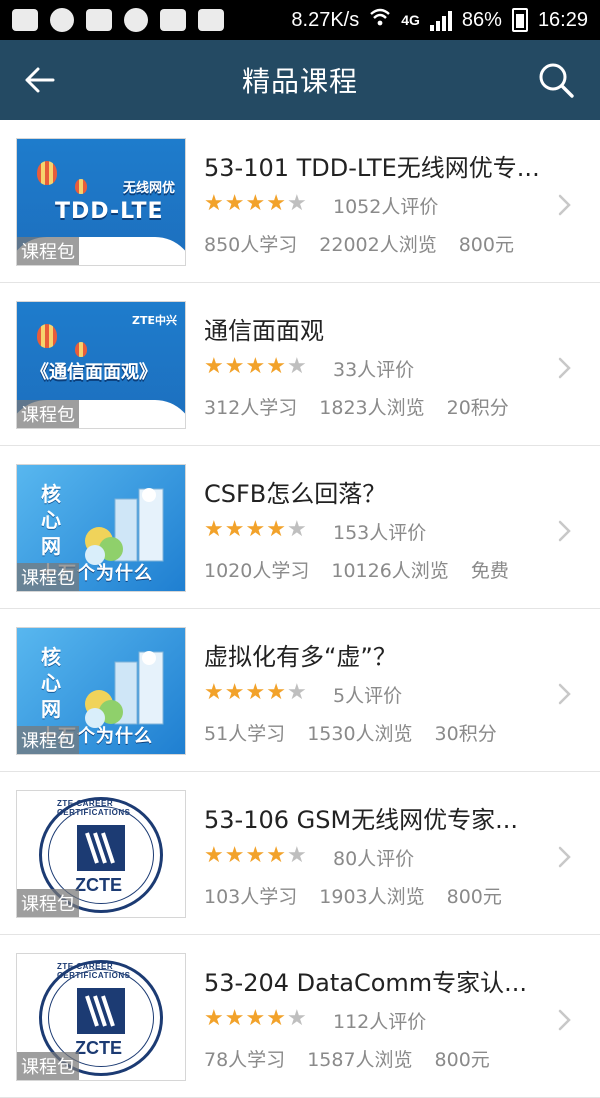 The height and width of the screenshot is (1098, 600). Describe the element at coordinates (211, 20) in the screenshot. I see `sim-icon` at that location.